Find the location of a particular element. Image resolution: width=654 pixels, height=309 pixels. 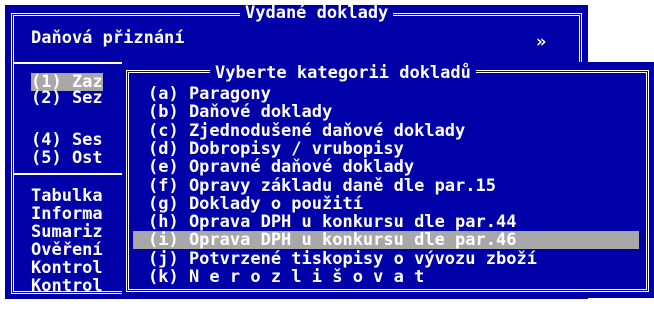

menu-item-tabulka: Tabulka is located at coordinates (67, 196).